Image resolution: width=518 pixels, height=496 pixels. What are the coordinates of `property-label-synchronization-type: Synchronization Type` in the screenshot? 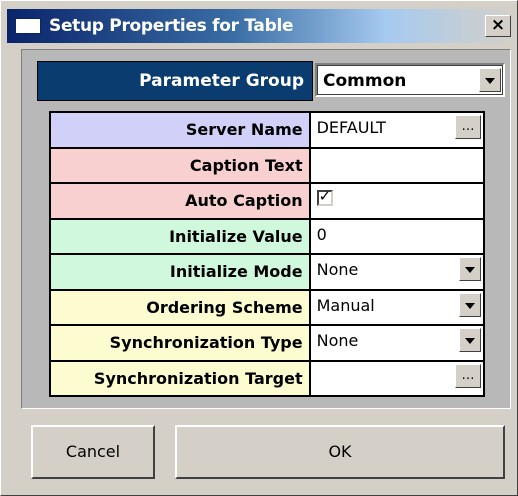 It's located at (180, 343).